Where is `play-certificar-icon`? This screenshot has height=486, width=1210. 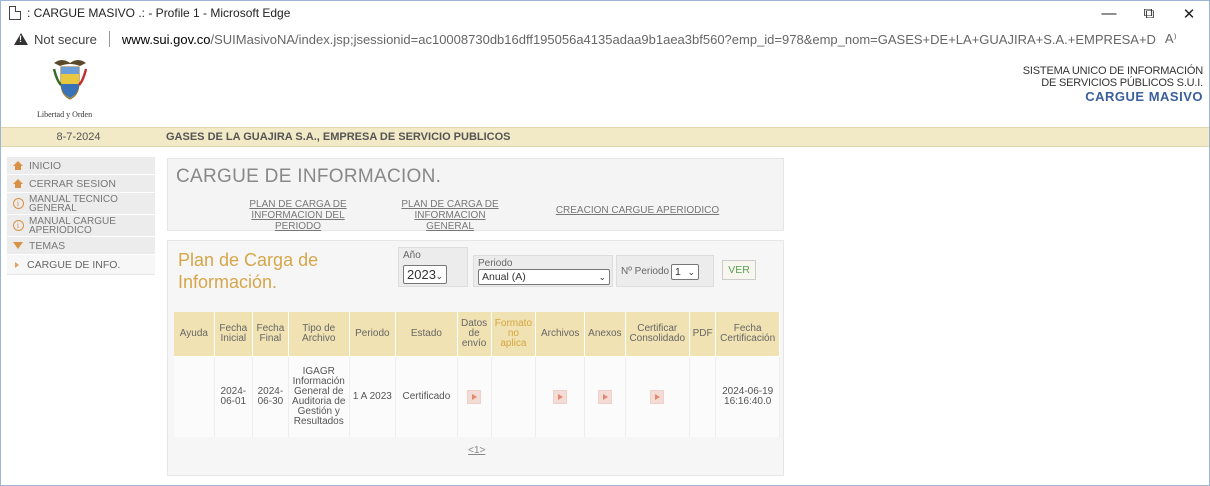
play-certificar-icon is located at coordinates (657, 396).